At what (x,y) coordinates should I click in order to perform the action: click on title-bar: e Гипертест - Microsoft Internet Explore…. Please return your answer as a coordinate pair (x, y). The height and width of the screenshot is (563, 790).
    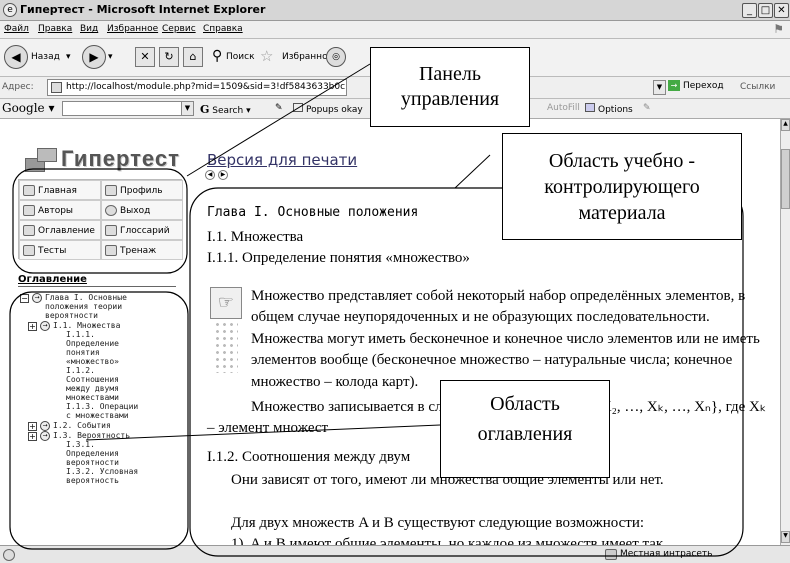
    Looking at the image, I should click on (395, 10).